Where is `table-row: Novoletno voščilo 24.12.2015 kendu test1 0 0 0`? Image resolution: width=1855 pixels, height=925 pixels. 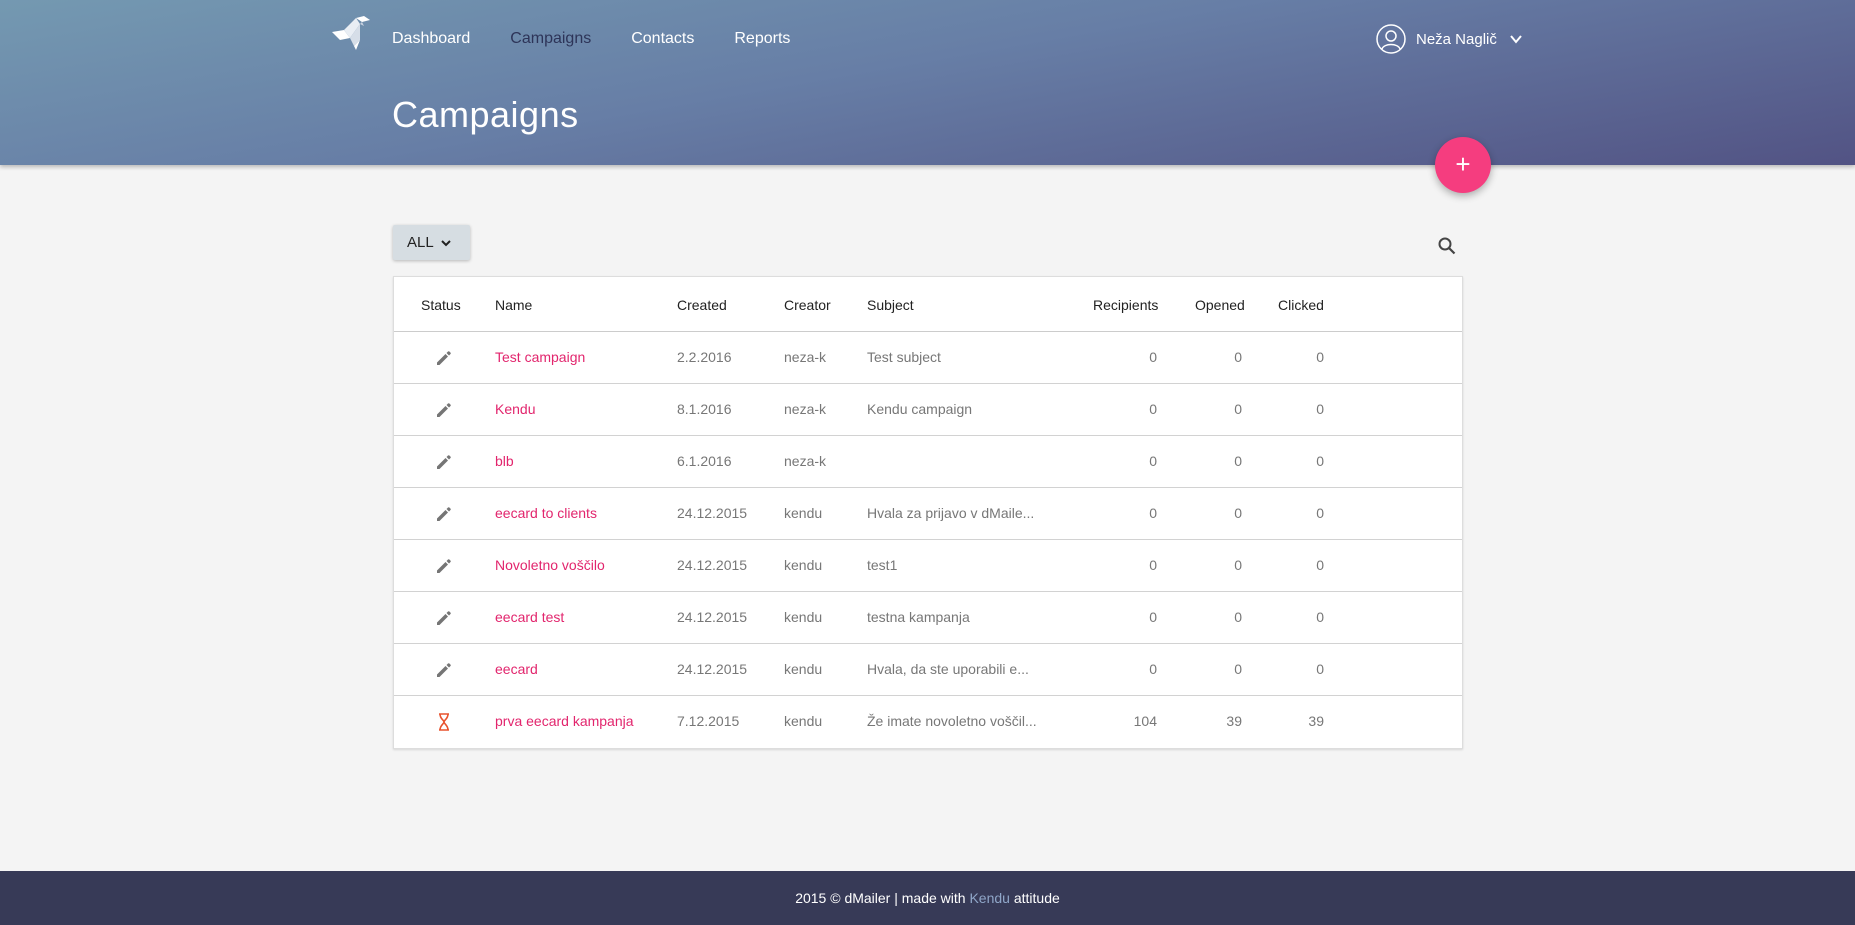 table-row: Novoletno voščilo 24.12.2015 kendu test1 0 0 0 is located at coordinates (928, 566).